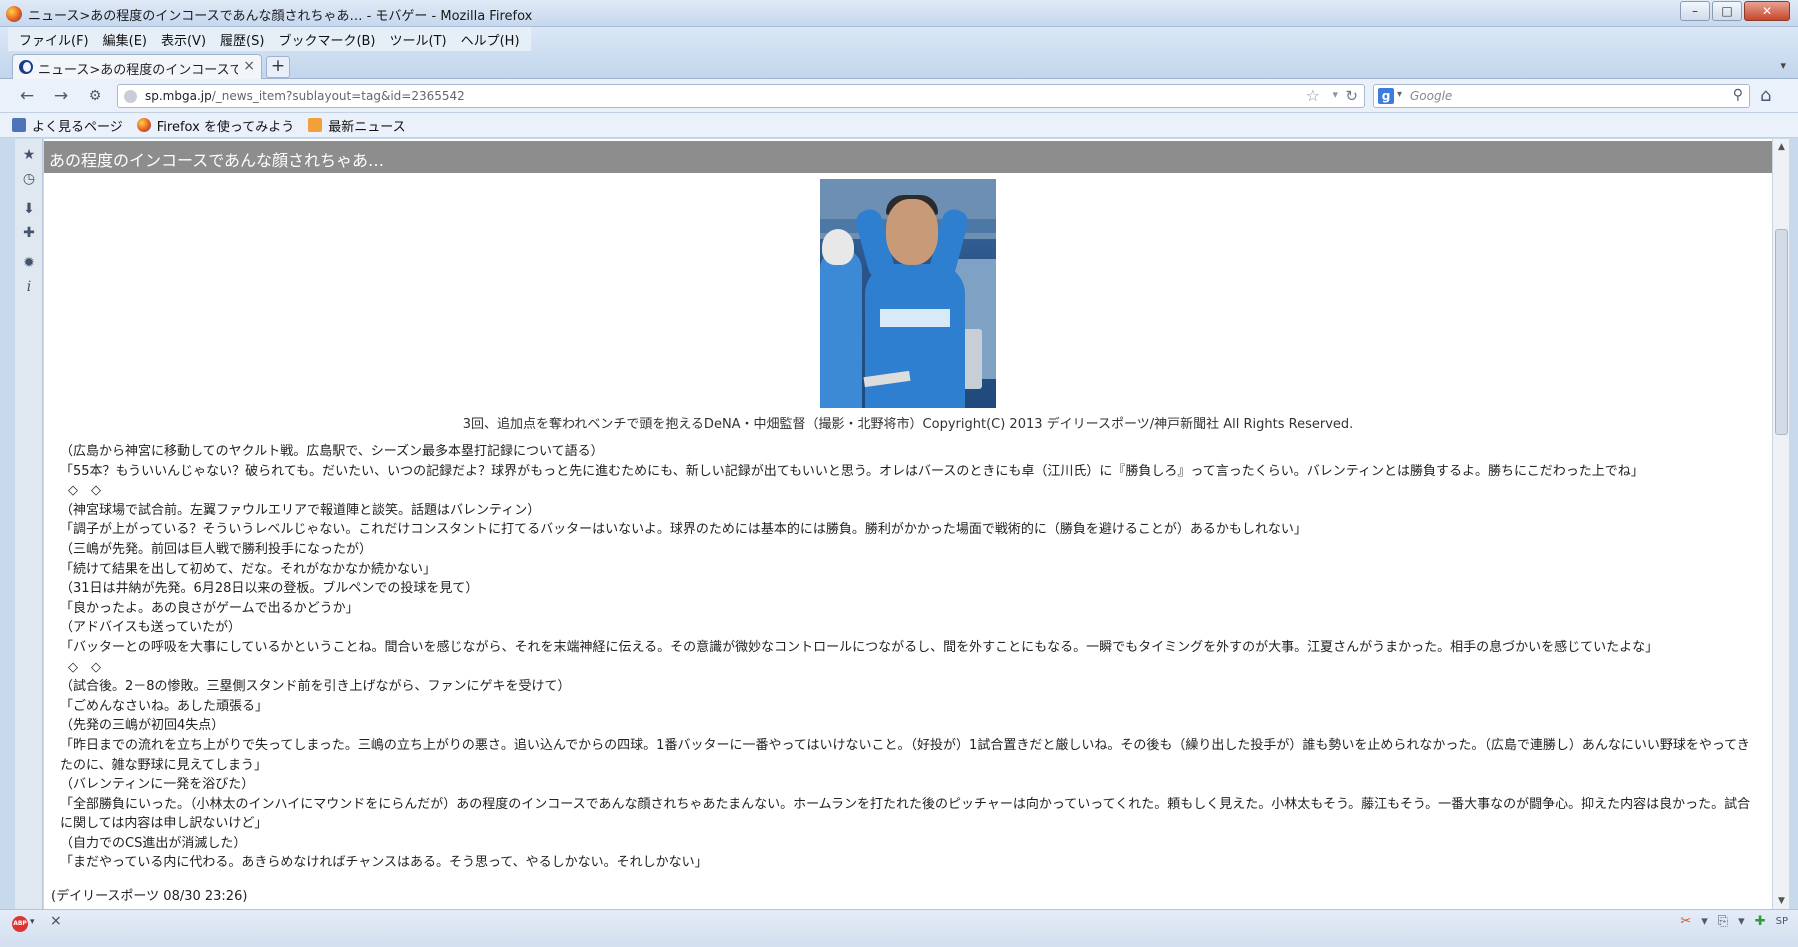  Describe the element at coordinates (1723, 921) in the screenshot. I see `page-copy-icon: ⎘` at that location.